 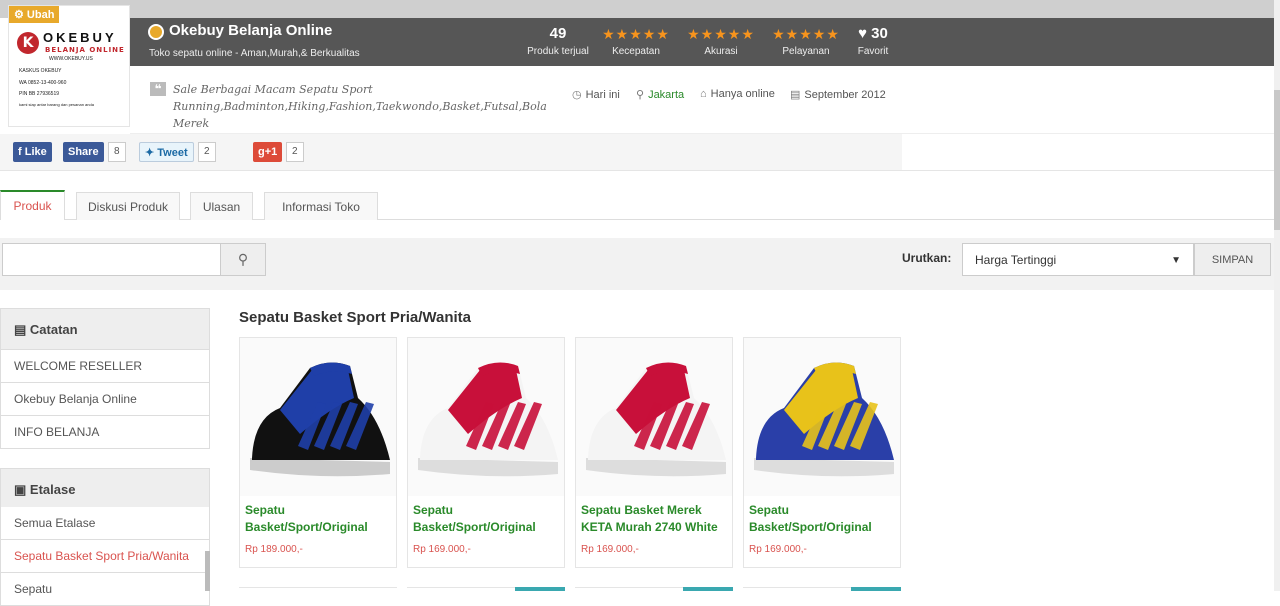 What do you see at coordinates (71, 59) in the screenshot?
I see `logo-line: WWW.OKEBUY.US` at bounding box center [71, 59].